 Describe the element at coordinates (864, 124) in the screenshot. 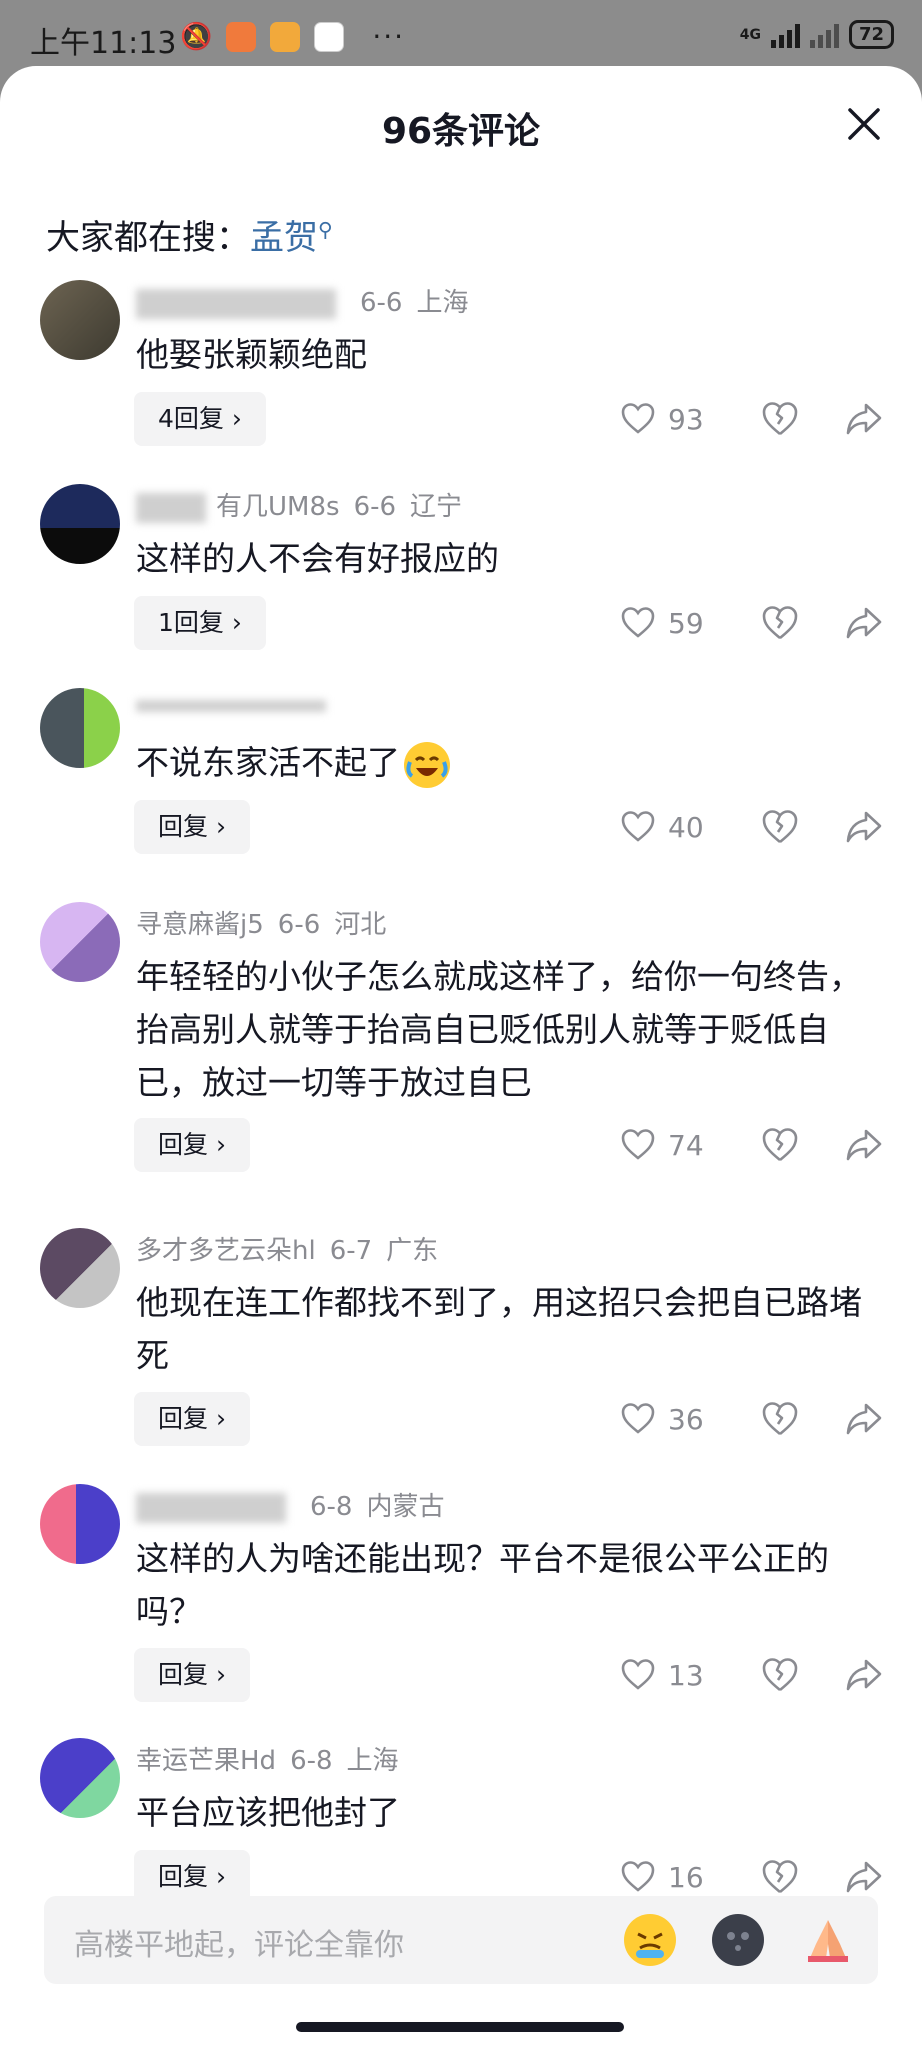

I see `close-icon` at that location.